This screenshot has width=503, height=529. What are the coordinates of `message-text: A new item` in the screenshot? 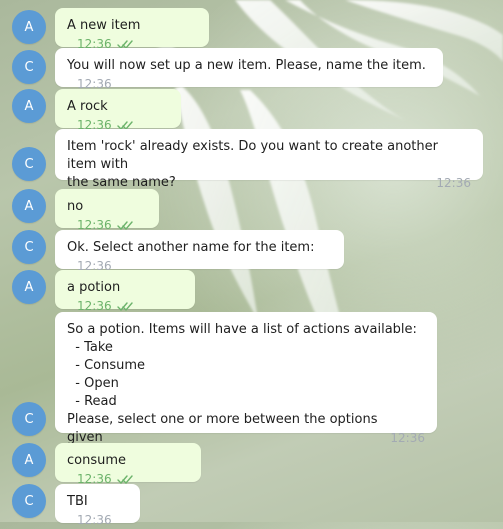 It's located at (104, 25).